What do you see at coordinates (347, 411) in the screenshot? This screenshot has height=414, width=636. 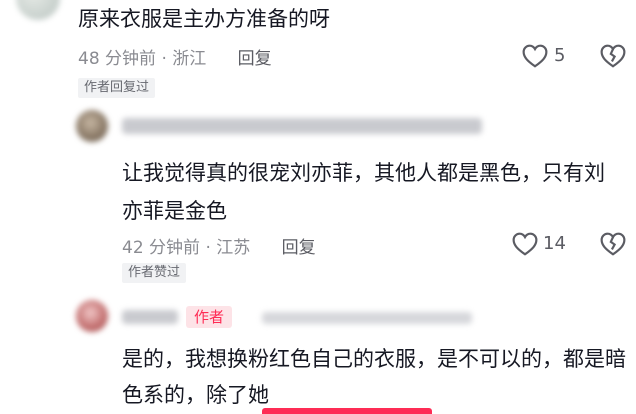 I see `highlight-bar` at bounding box center [347, 411].